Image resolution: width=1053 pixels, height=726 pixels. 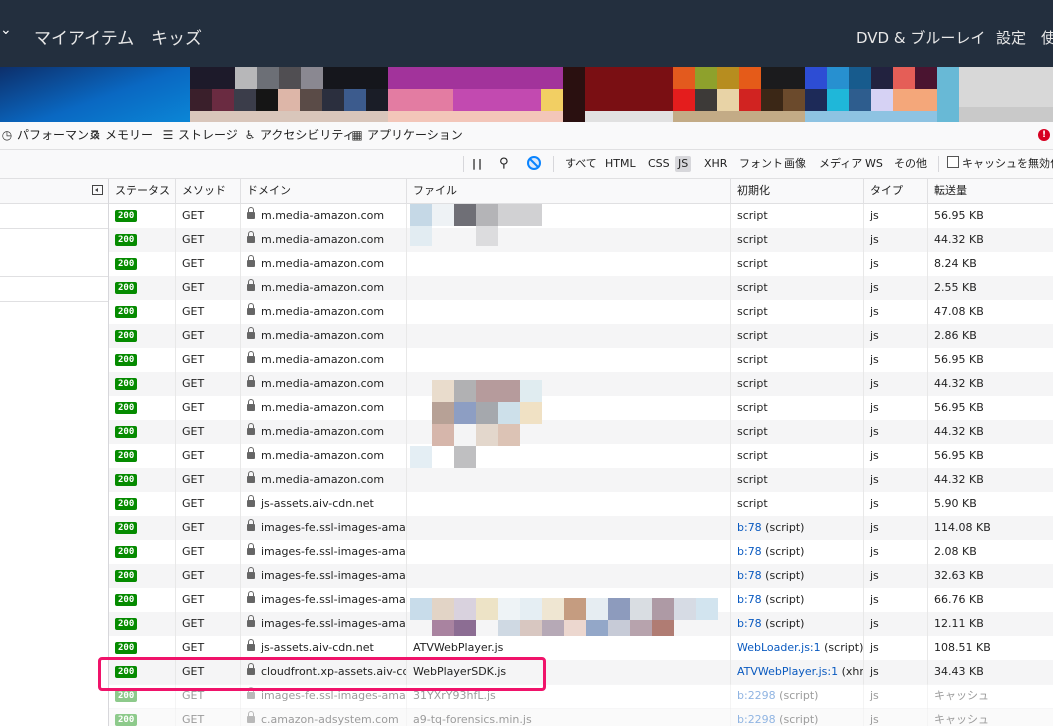 I want to click on filter-xhr: XHR, so click(x=715, y=164).